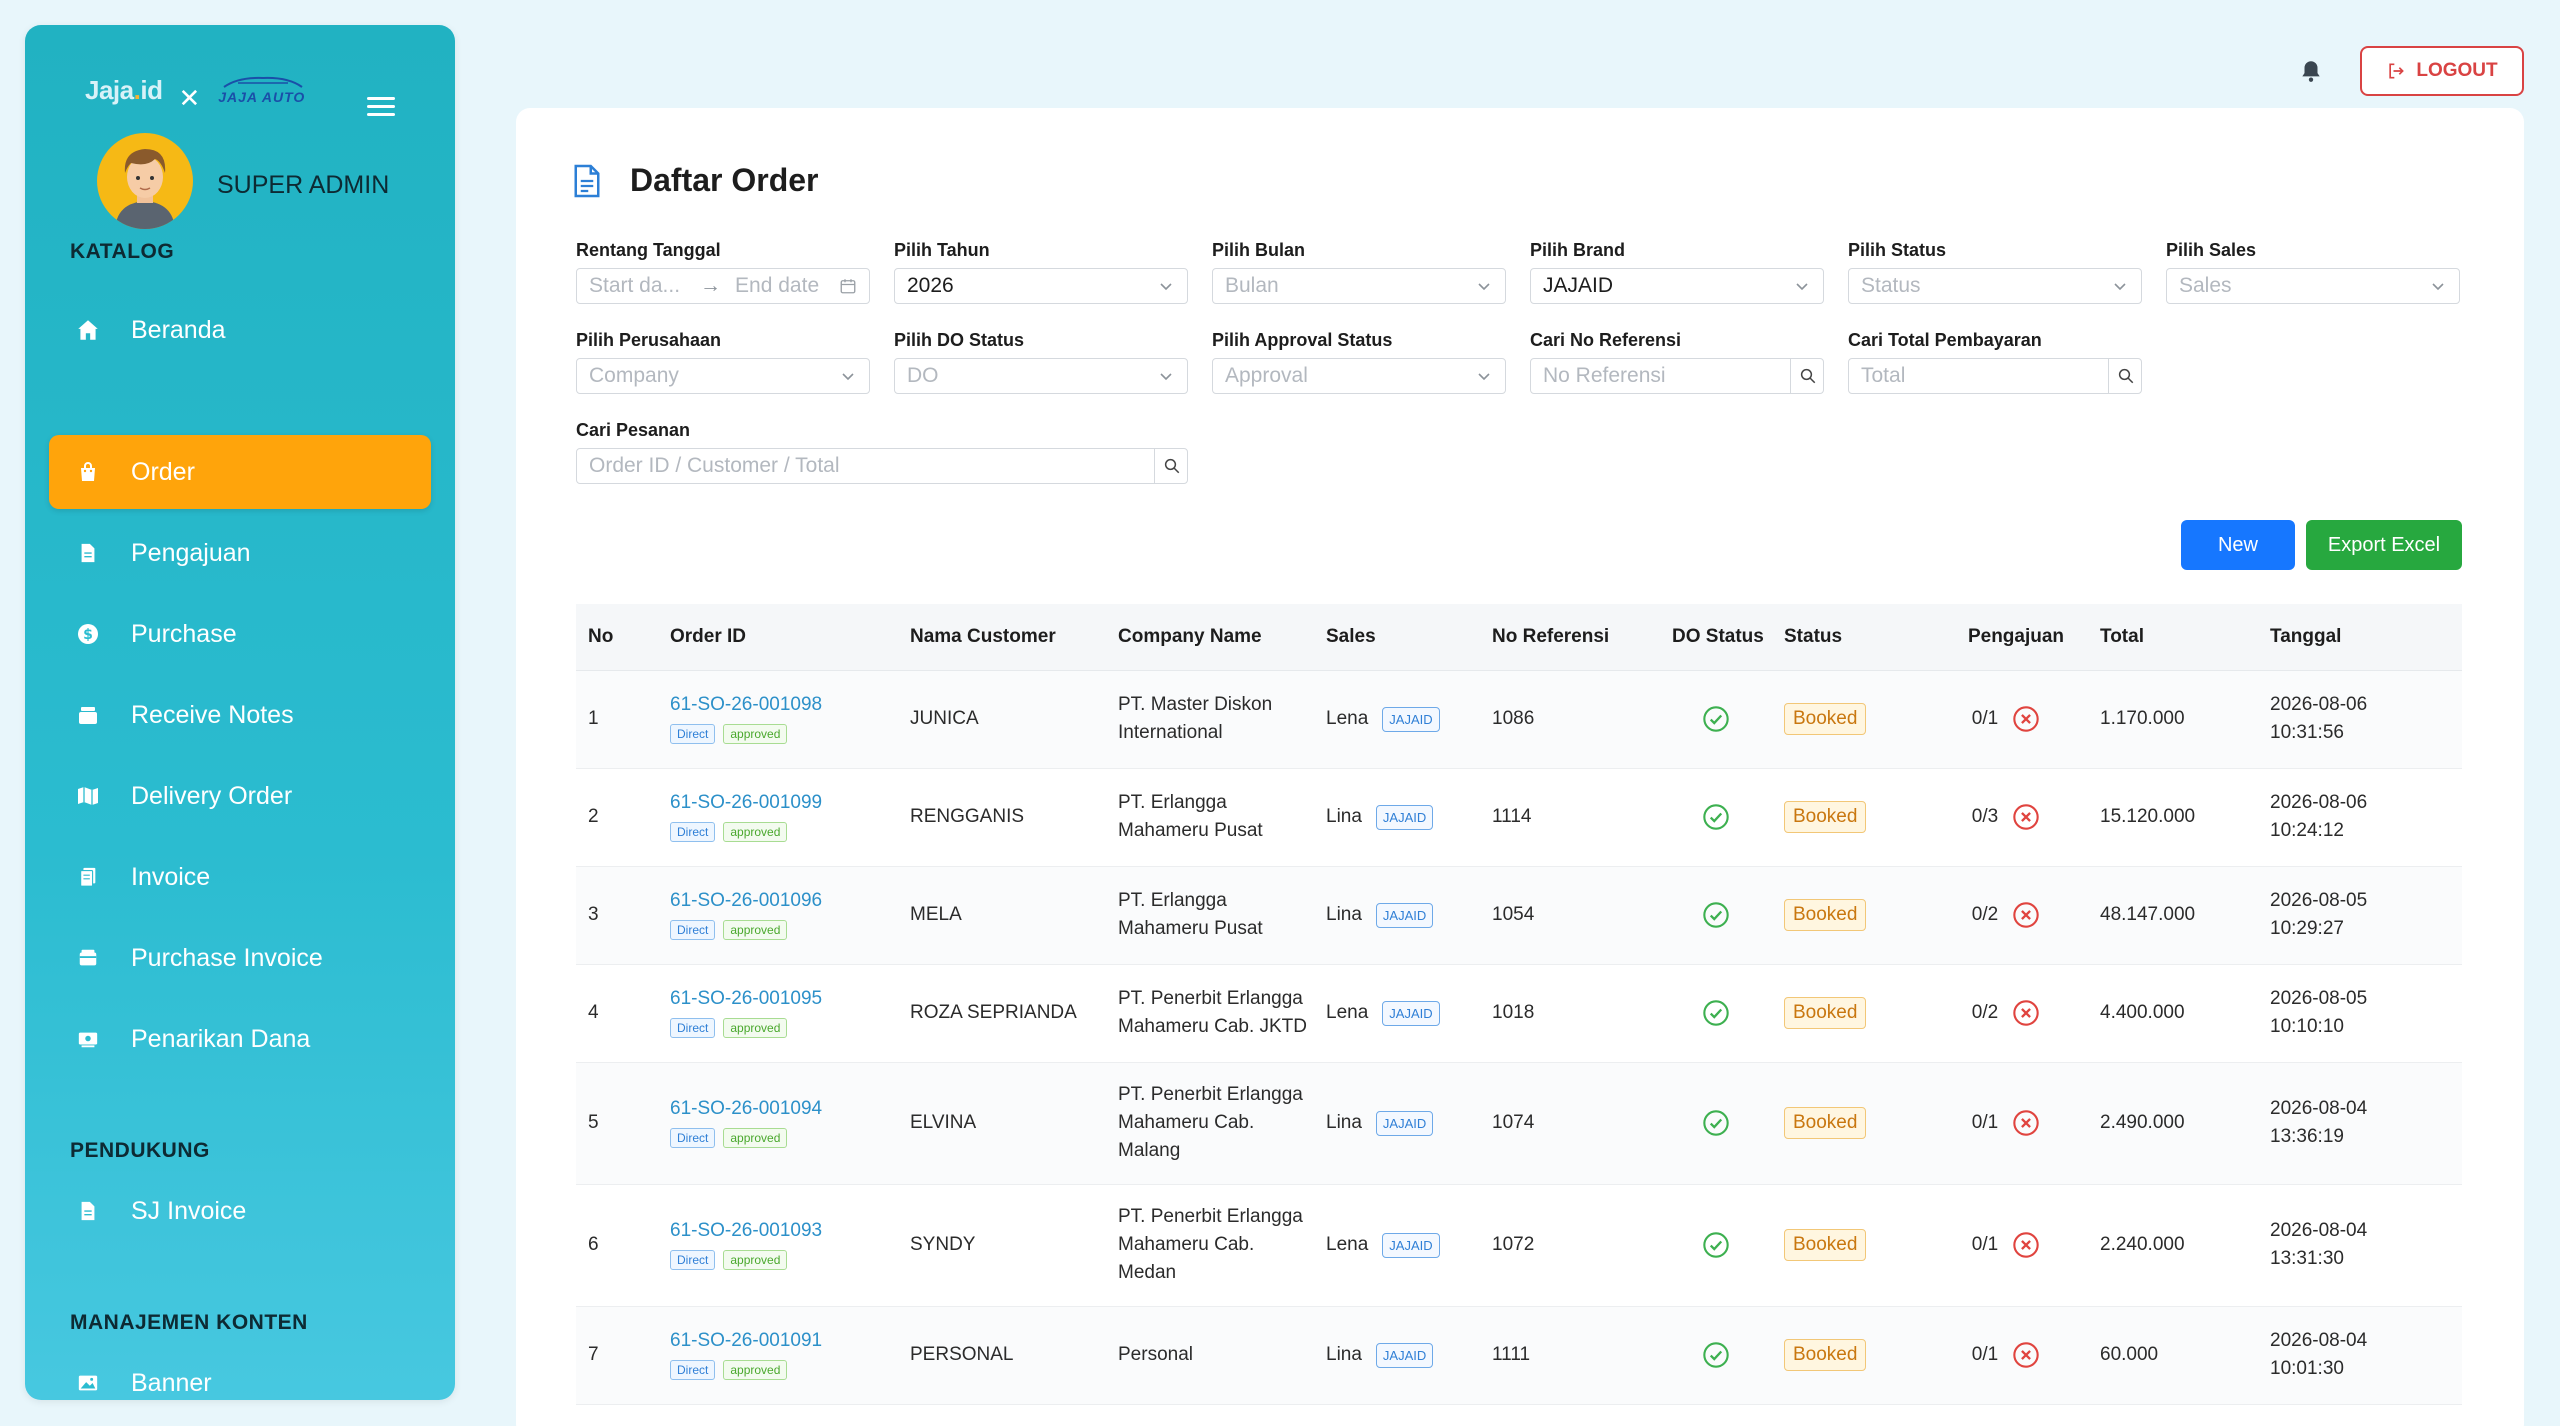 This screenshot has height=1426, width=2560. What do you see at coordinates (784, 1231) in the screenshot?
I see `order-id-link: 61-SO-26-001093` at bounding box center [784, 1231].